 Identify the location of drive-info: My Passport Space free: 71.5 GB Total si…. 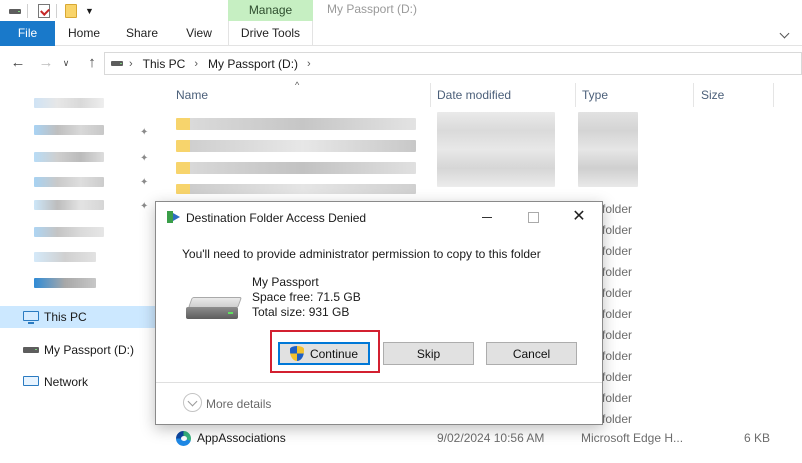
(306, 297).